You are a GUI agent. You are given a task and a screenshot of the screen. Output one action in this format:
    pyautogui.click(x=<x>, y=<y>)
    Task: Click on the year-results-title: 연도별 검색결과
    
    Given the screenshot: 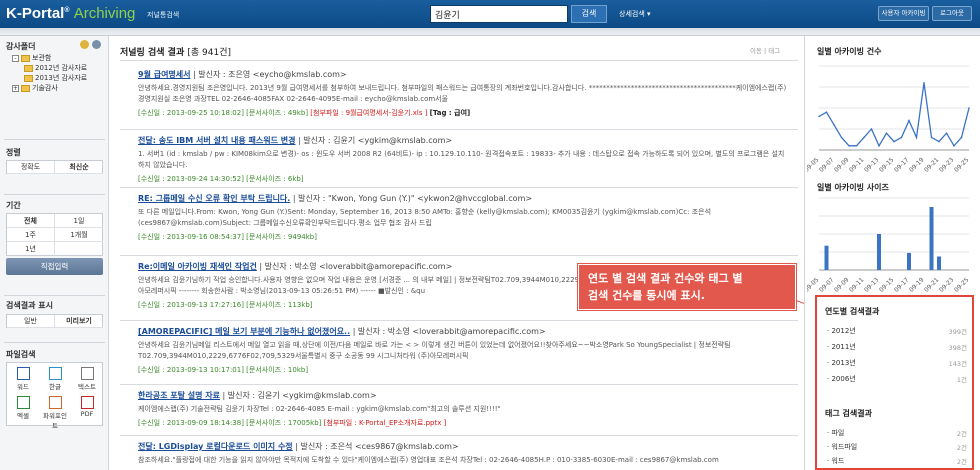 What is the action you would take?
    pyautogui.click(x=852, y=311)
    